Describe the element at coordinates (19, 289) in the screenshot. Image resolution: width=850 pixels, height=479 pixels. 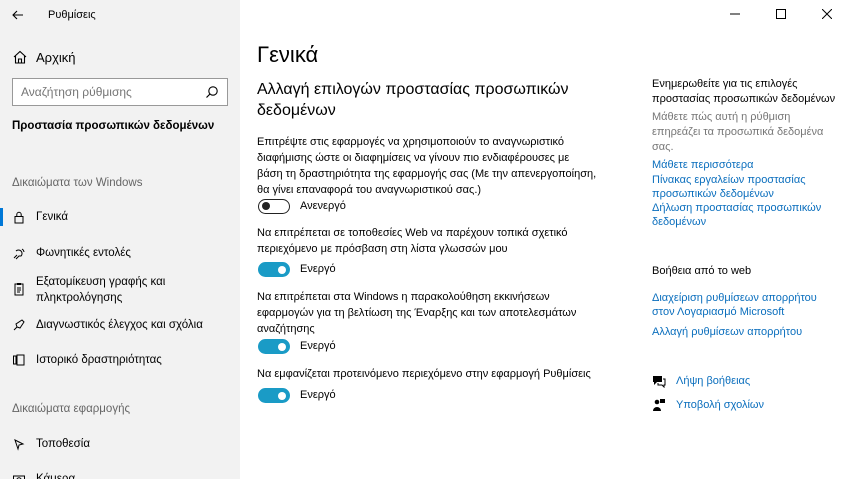
I see `clipboard-icon` at that location.